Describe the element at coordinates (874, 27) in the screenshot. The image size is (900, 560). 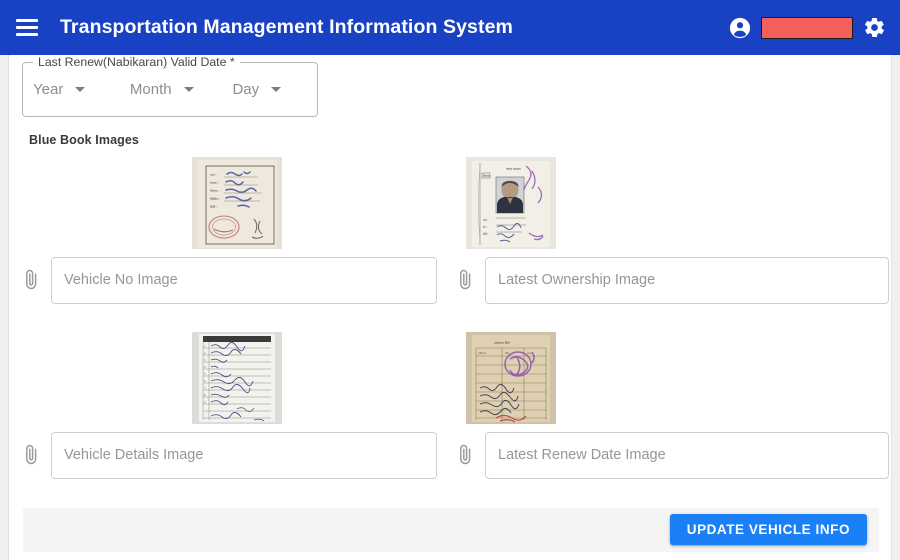
I see `gear-icon` at that location.